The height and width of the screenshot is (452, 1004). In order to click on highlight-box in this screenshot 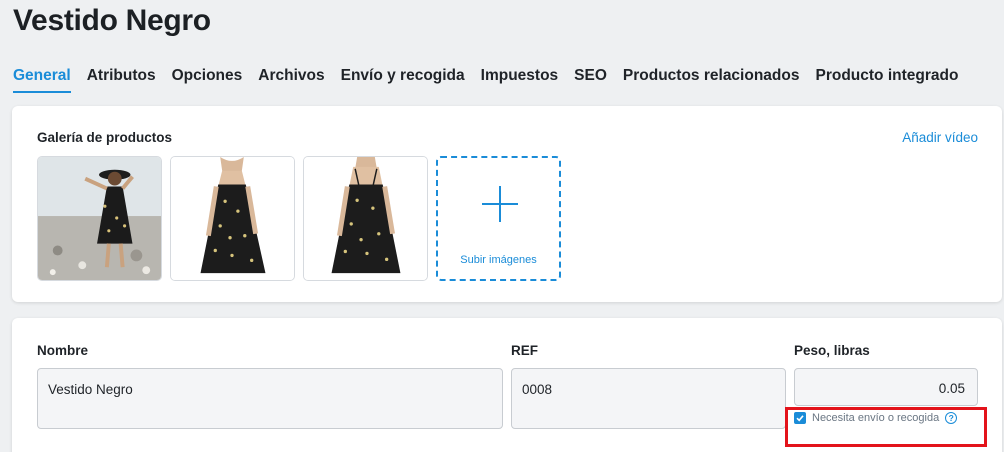, I will do `click(886, 427)`.